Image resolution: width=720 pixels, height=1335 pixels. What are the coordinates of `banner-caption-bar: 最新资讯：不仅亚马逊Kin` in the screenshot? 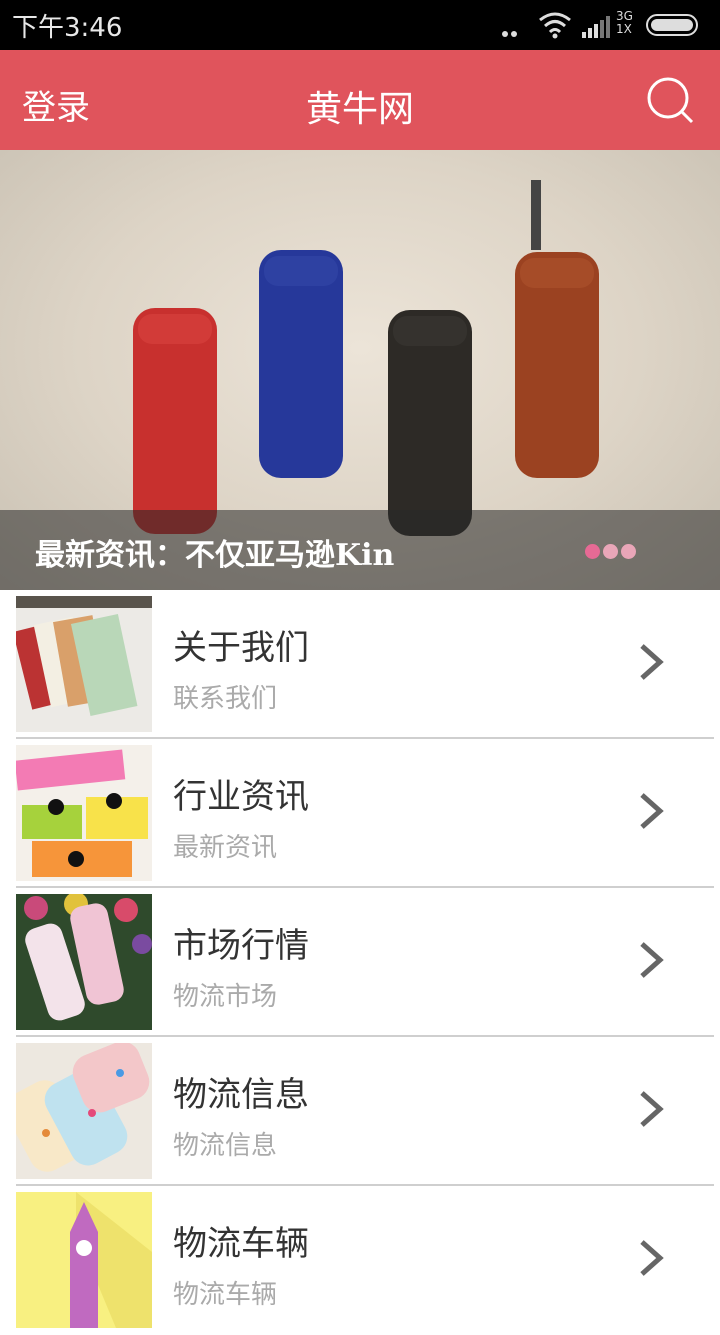 It's located at (360, 550).